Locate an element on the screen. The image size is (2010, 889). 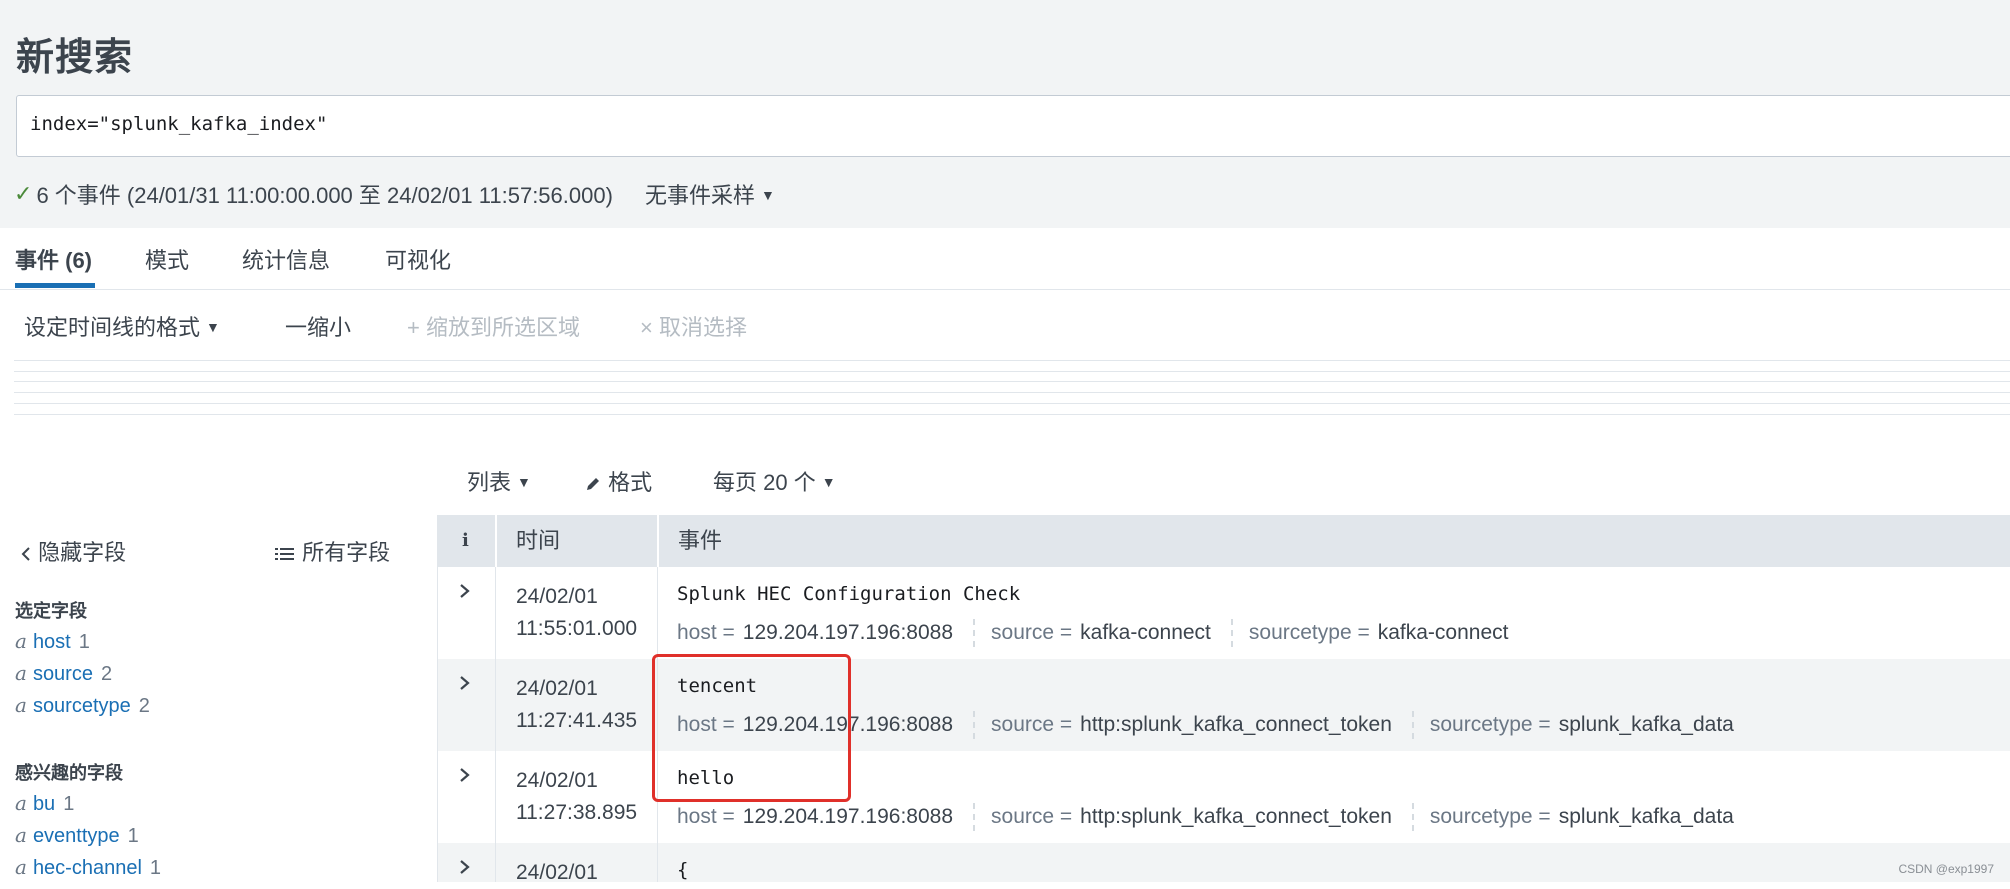
event-timestamp: 24/02/01 is located at coordinates (557, 873).